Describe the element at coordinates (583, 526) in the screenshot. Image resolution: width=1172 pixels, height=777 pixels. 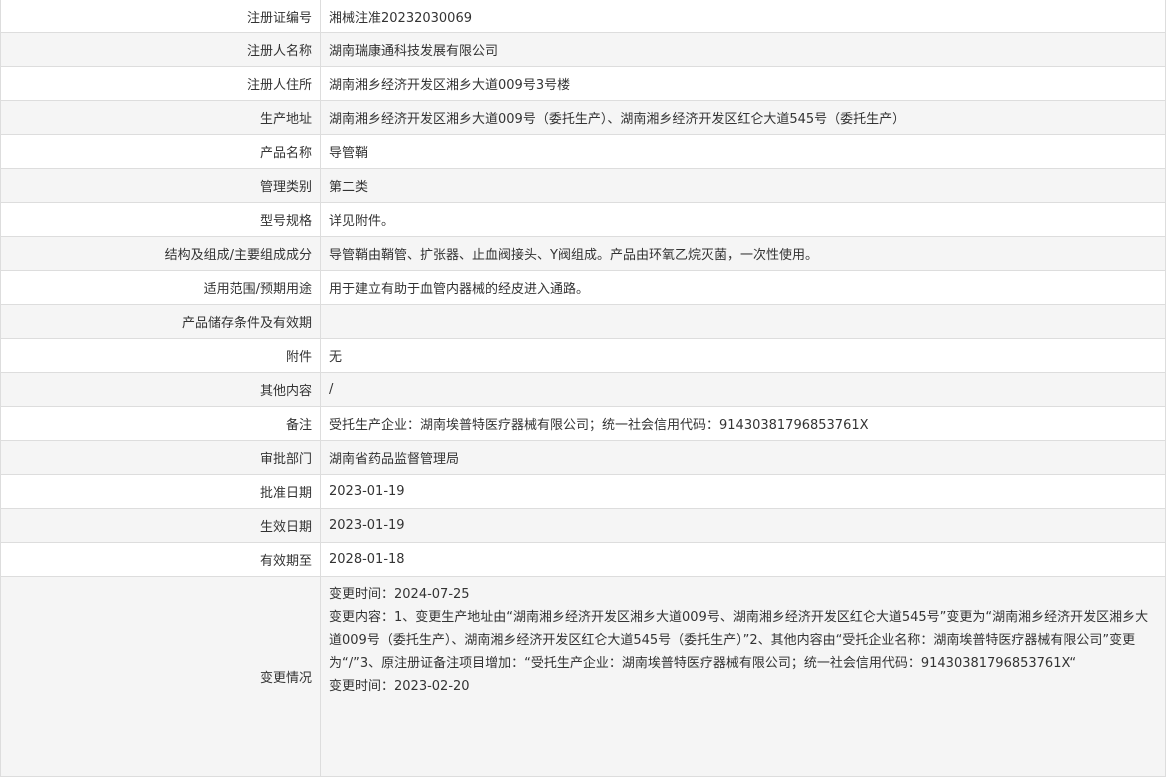
I see `table-row: 生效日期 2023-01-19` at that location.